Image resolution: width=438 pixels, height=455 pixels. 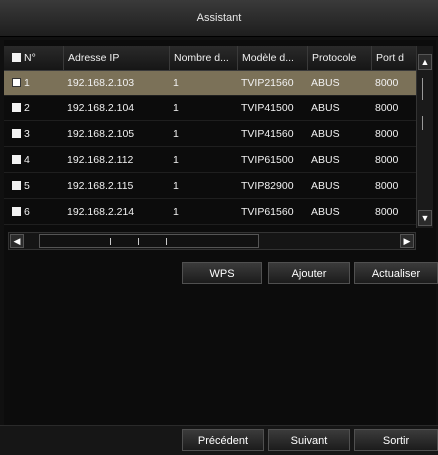 What do you see at coordinates (210, 83) in the screenshot?
I see `table-row: 1 192.168.2.103 1 TVIP21560 ABUS 8000` at bounding box center [210, 83].